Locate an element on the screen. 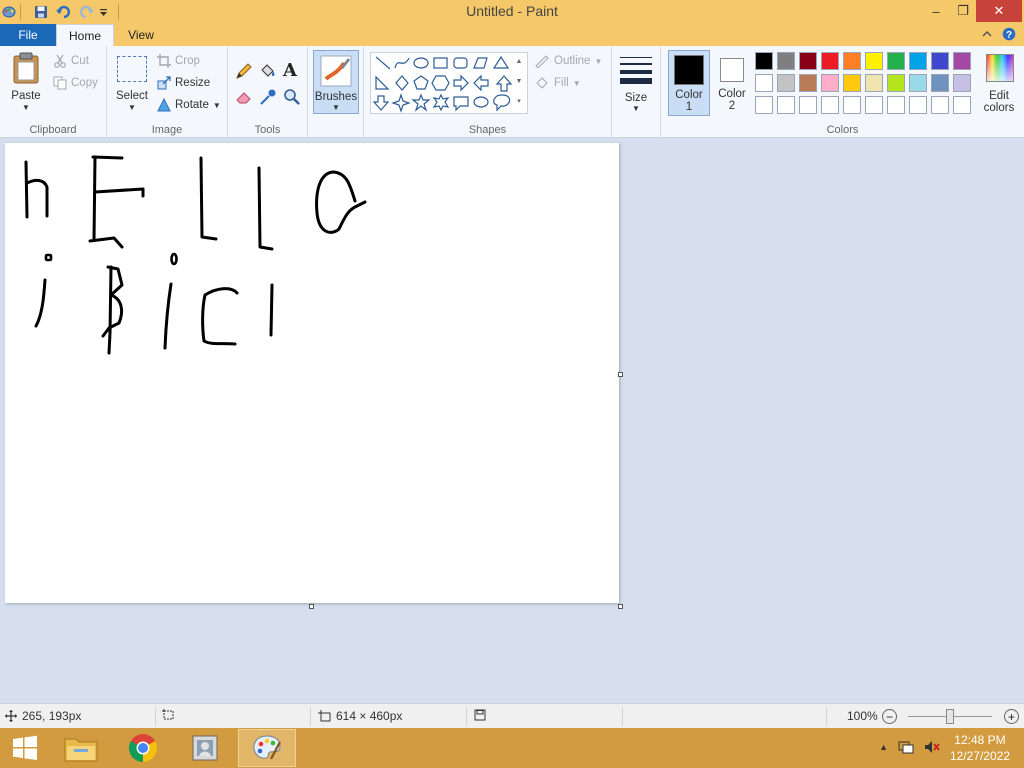 This screenshot has height=768, width=1024. fill-bucket-icon is located at coordinates (267, 72).